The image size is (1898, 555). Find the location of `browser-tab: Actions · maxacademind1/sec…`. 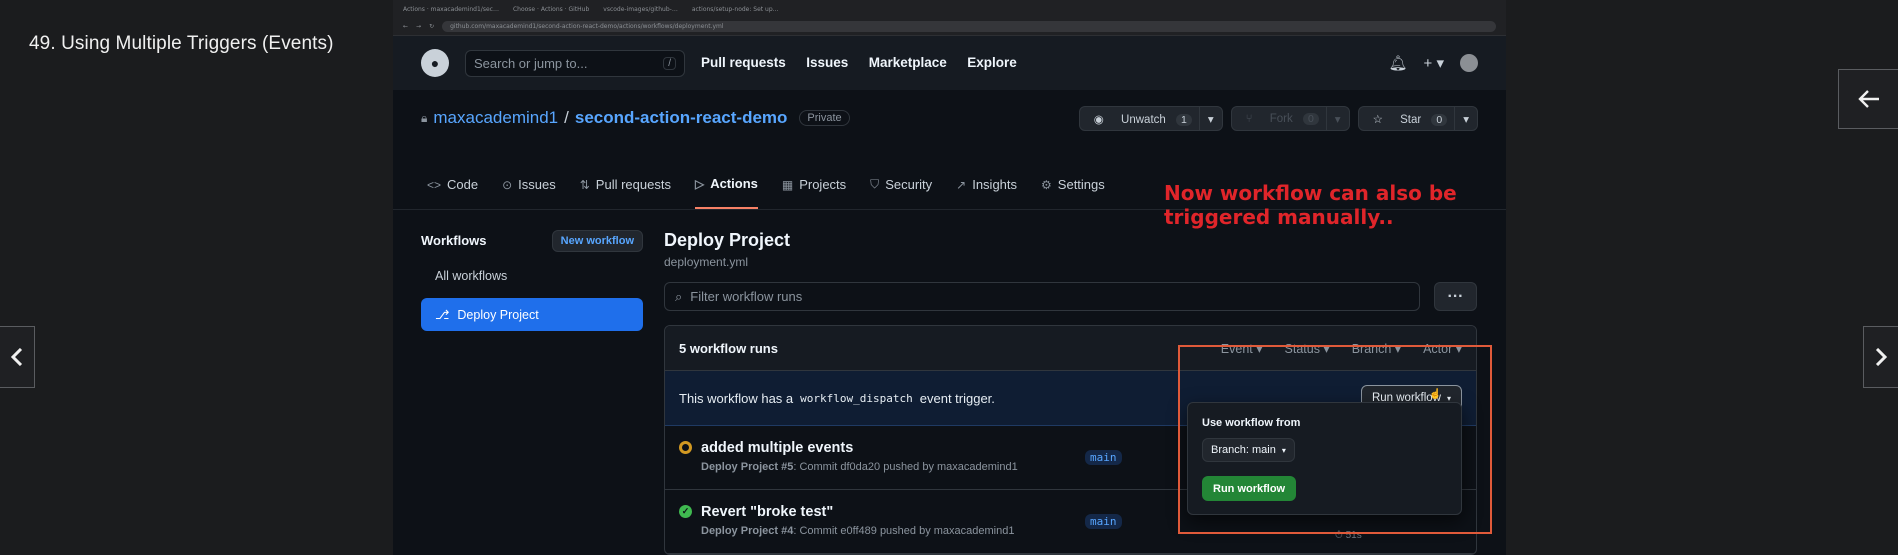

browser-tab: Actions · maxacademind1/sec… is located at coordinates (451, 9).